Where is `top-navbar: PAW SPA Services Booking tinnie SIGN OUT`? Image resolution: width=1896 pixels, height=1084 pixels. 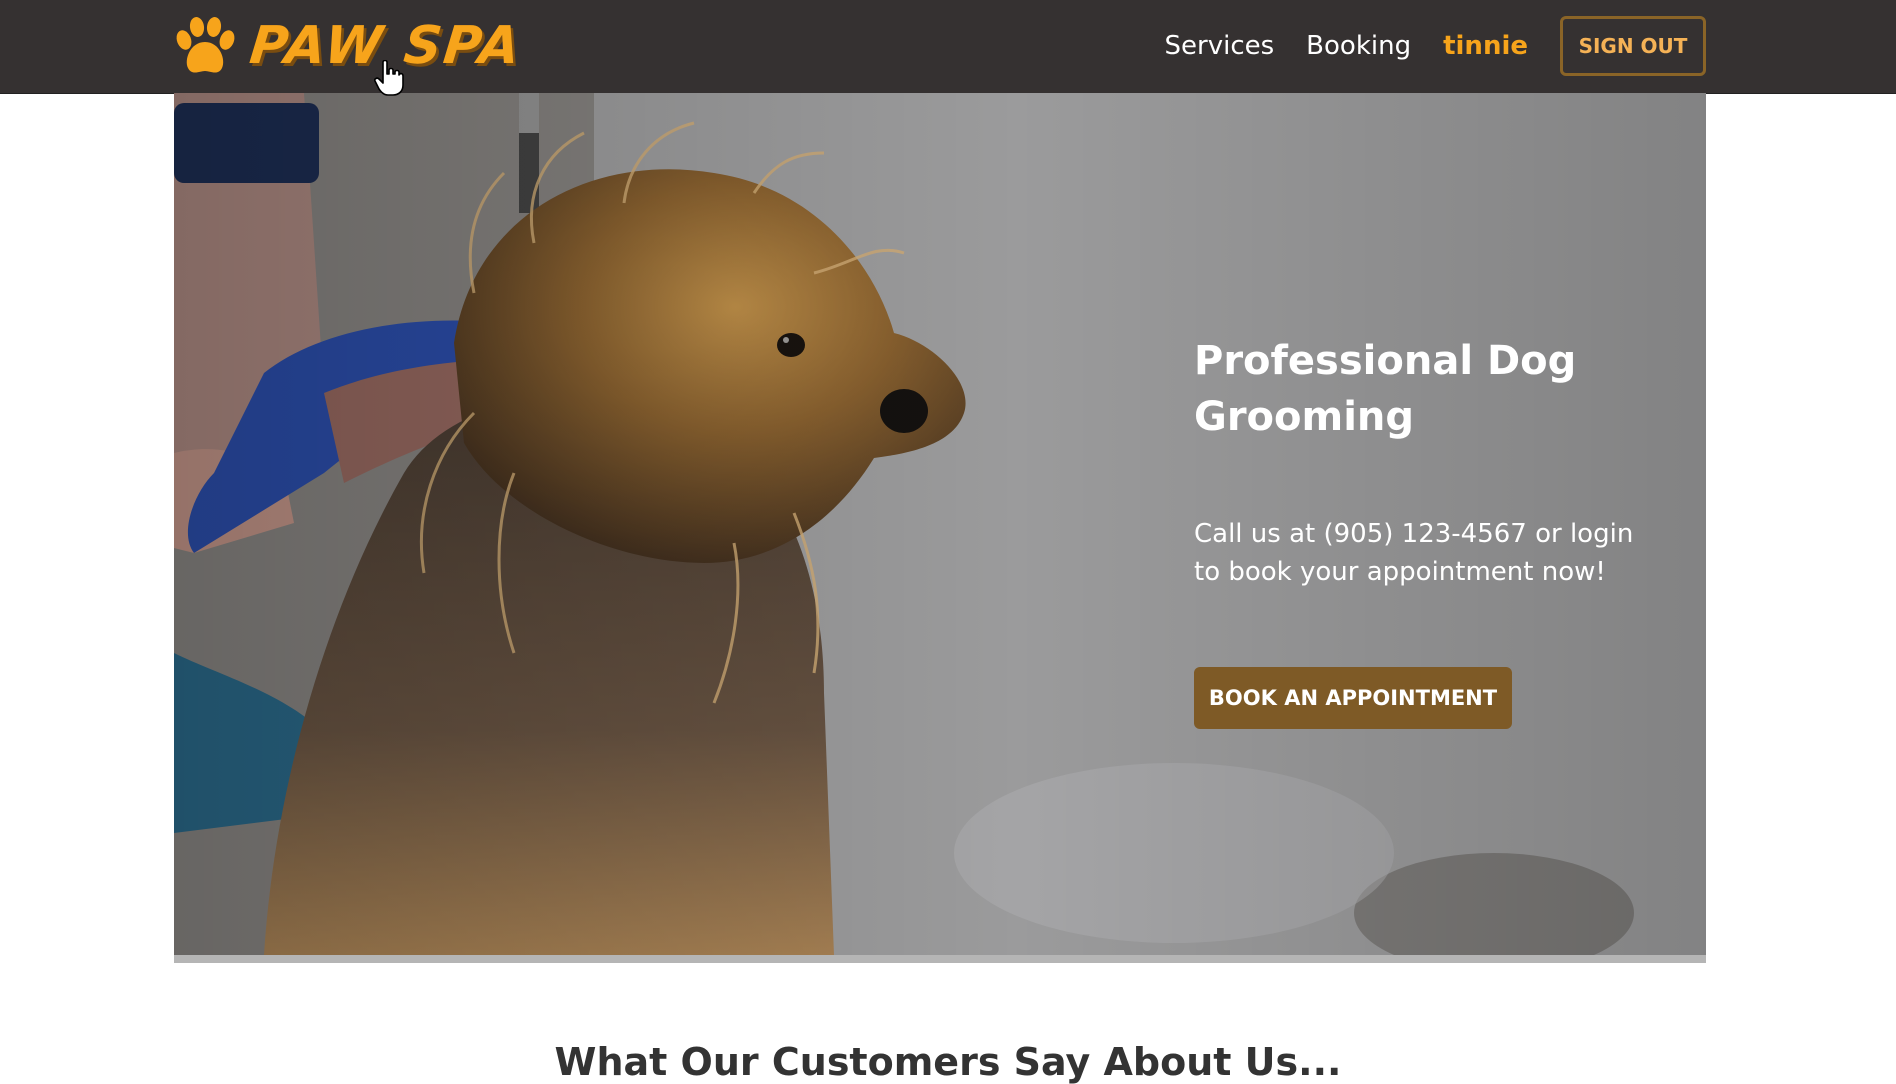 top-navbar: PAW SPA Services Booking tinnie SIGN OUT is located at coordinates (948, 47).